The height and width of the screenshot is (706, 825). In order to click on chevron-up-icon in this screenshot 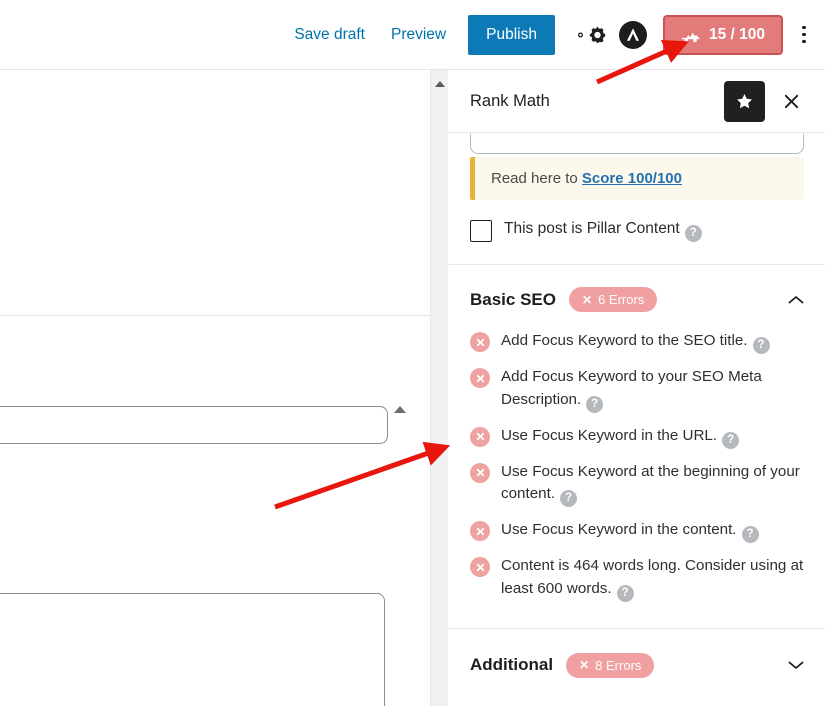, I will do `click(796, 300)`.